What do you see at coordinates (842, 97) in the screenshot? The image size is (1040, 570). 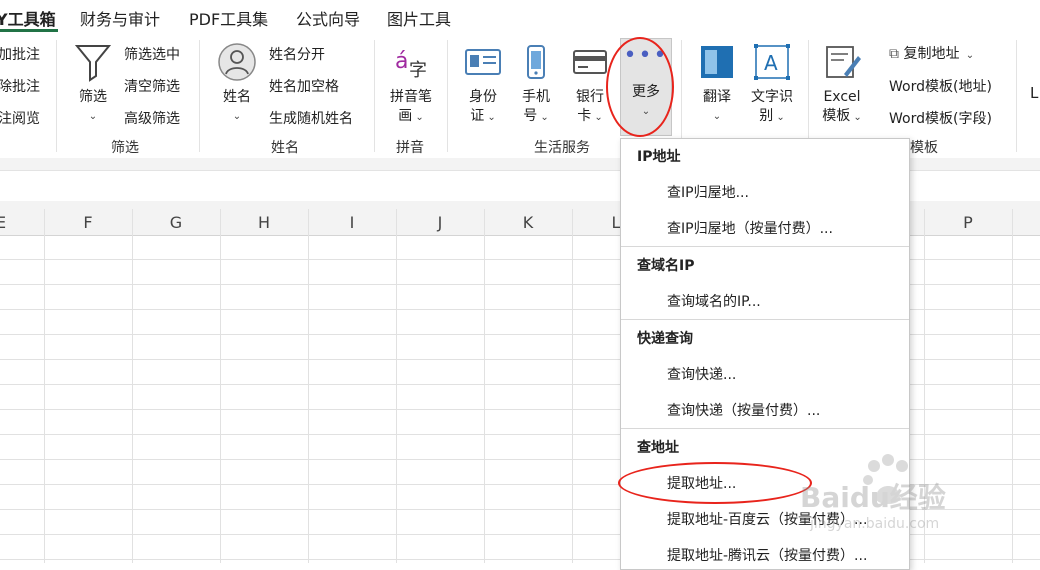 I see `excel-template-label-line1: Excel` at bounding box center [842, 97].